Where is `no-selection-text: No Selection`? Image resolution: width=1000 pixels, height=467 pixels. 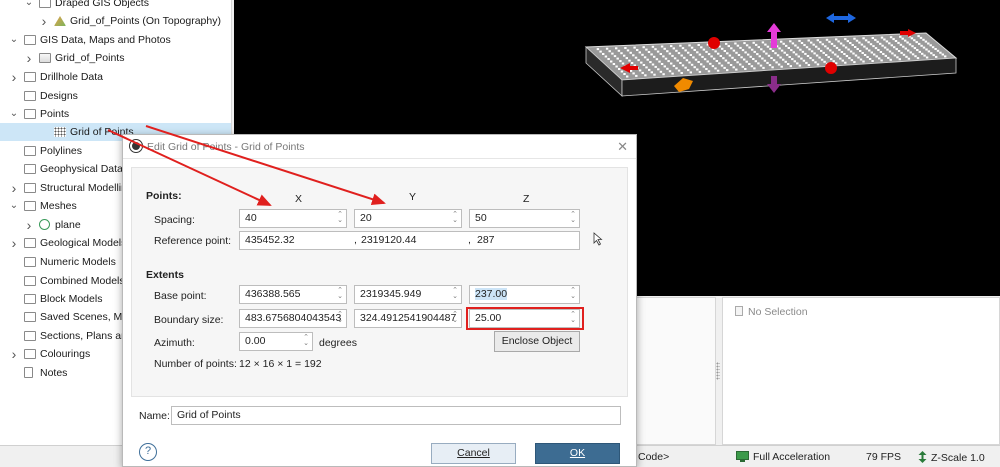 no-selection-text: No Selection is located at coordinates (778, 312).